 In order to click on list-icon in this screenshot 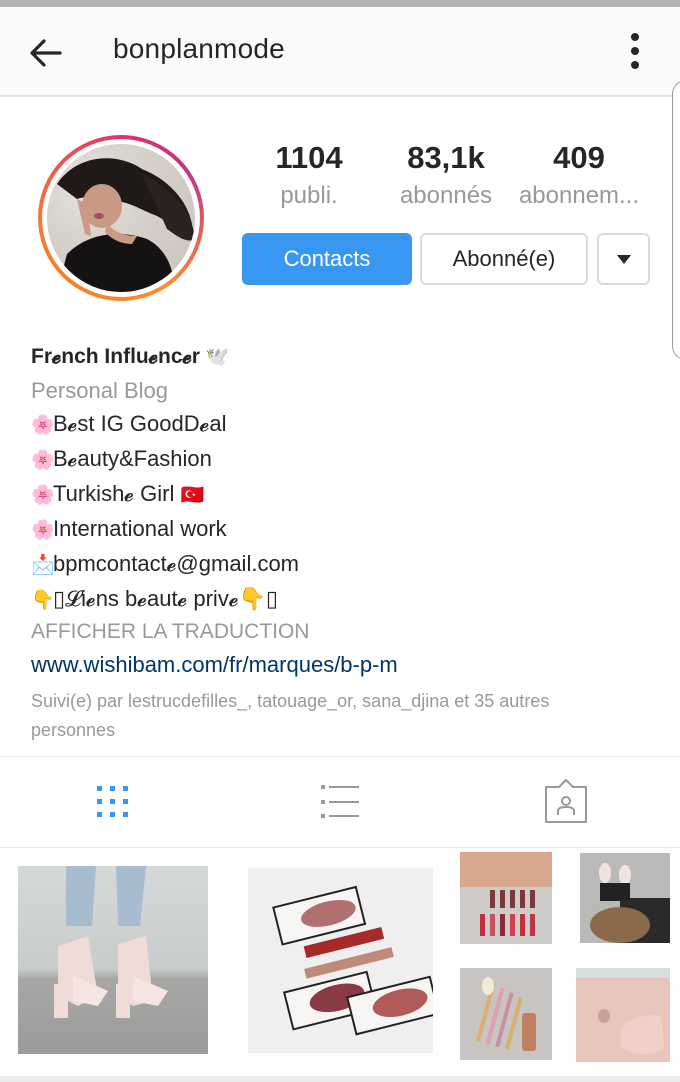, I will do `click(340, 801)`.